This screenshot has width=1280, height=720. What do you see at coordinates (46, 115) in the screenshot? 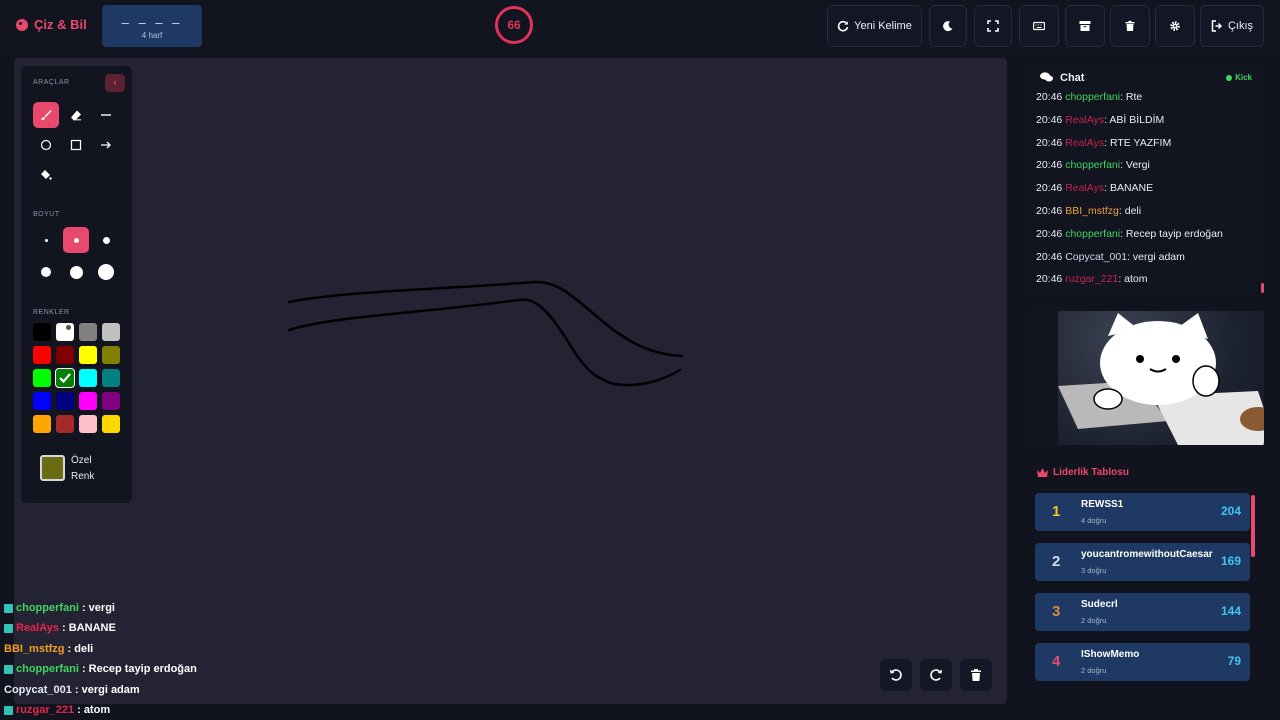
I see `brush-tool` at bounding box center [46, 115].